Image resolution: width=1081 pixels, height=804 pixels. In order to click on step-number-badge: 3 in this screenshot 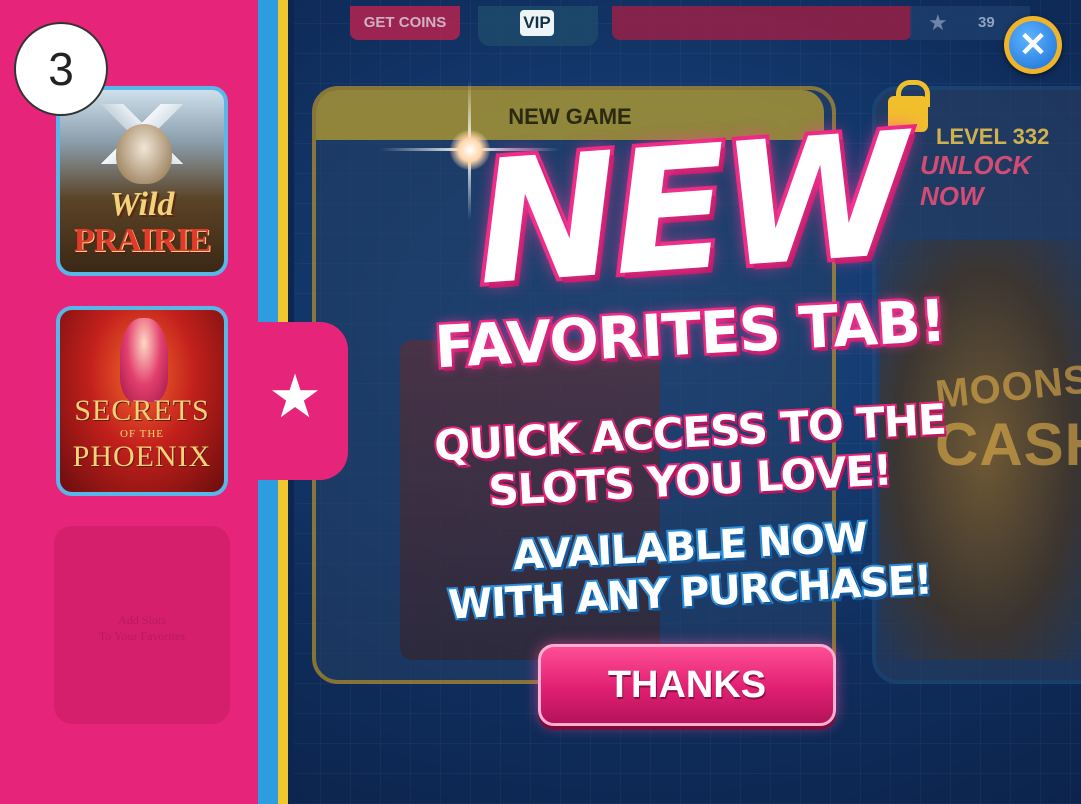, I will do `click(61, 69)`.